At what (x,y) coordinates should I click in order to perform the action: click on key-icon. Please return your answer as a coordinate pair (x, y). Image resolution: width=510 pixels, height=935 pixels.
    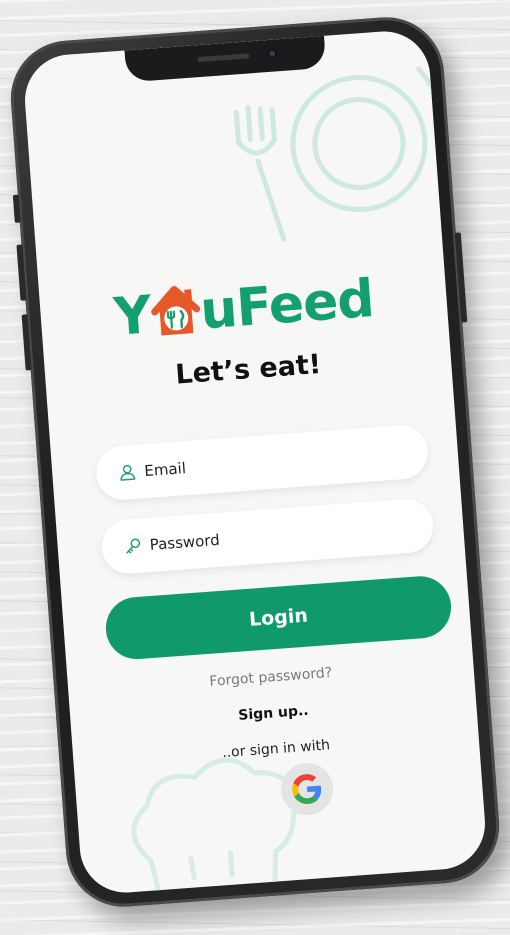
    Looking at the image, I should click on (133, 546).